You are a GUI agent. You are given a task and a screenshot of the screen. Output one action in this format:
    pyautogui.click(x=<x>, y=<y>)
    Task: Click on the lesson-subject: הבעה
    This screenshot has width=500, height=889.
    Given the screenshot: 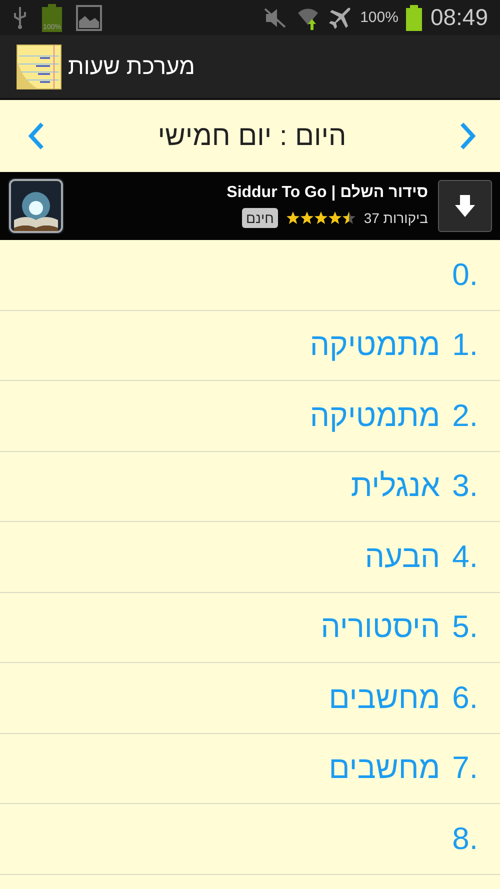 What is the action you would take?
    pyautogui.click(x=402, y=556)
    